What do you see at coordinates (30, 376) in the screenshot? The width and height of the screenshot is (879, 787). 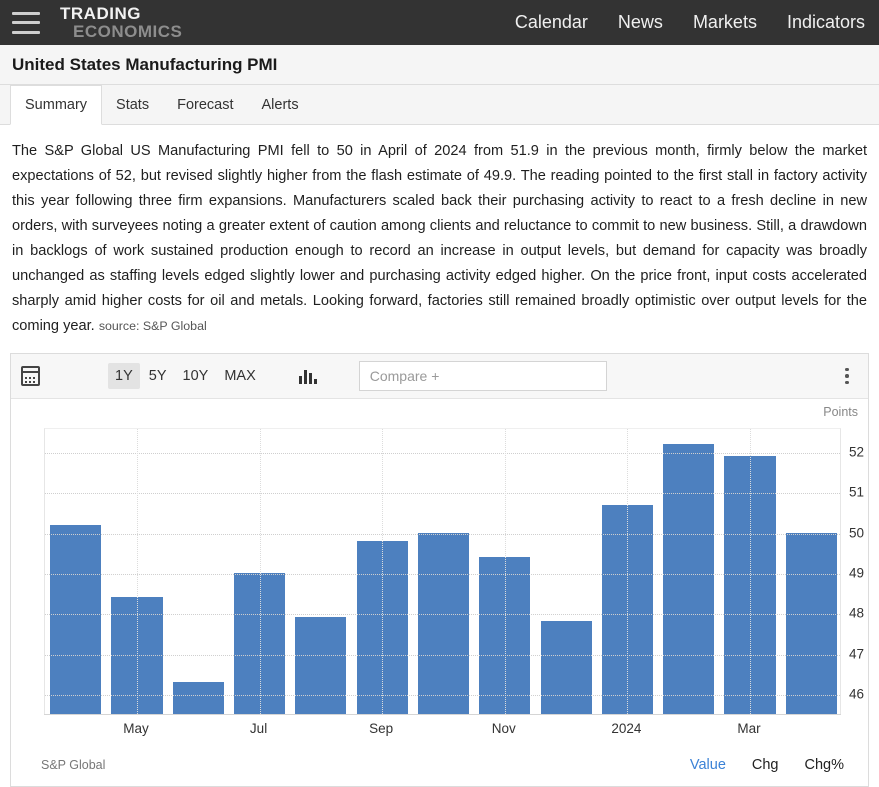 I see `calendar-icon` at bounding box center [30, 376].